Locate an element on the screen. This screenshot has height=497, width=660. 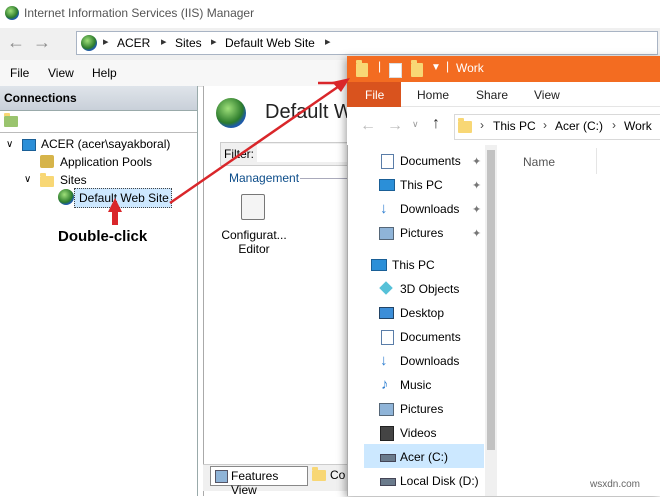
watermark: wsxdn.com is located at coordinates (615, 484).